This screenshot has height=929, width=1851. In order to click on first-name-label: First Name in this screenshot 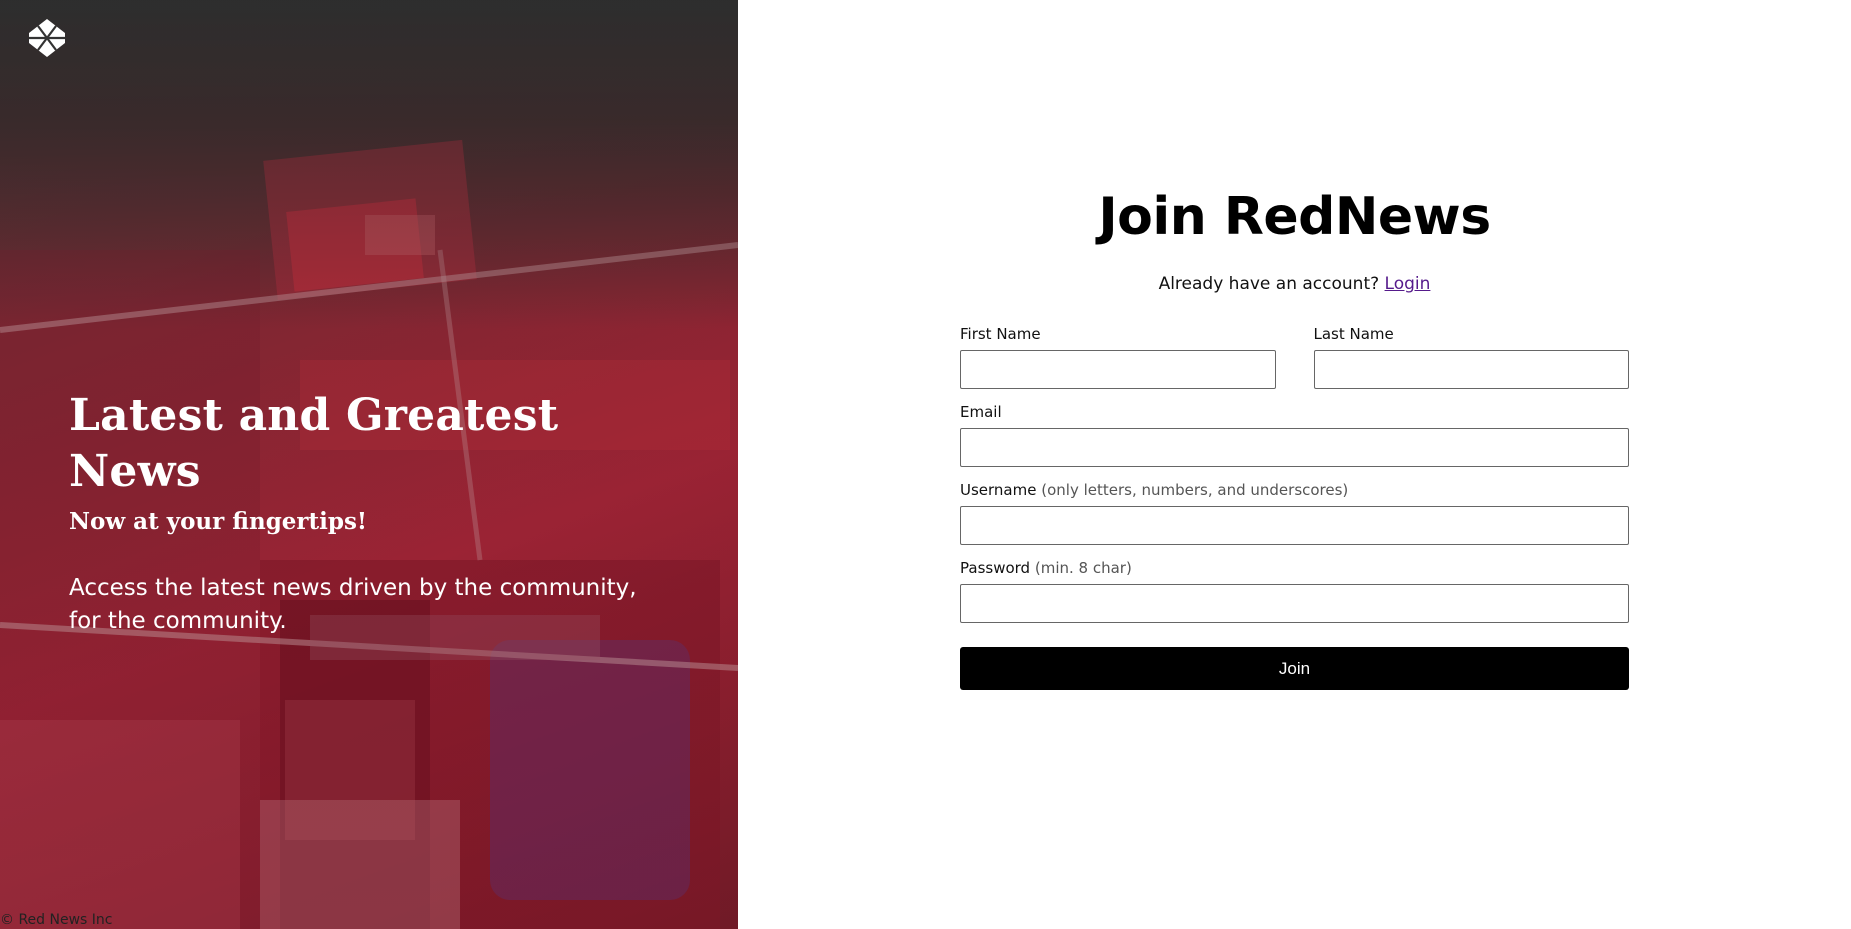, I will do `click(1000, 334)`.